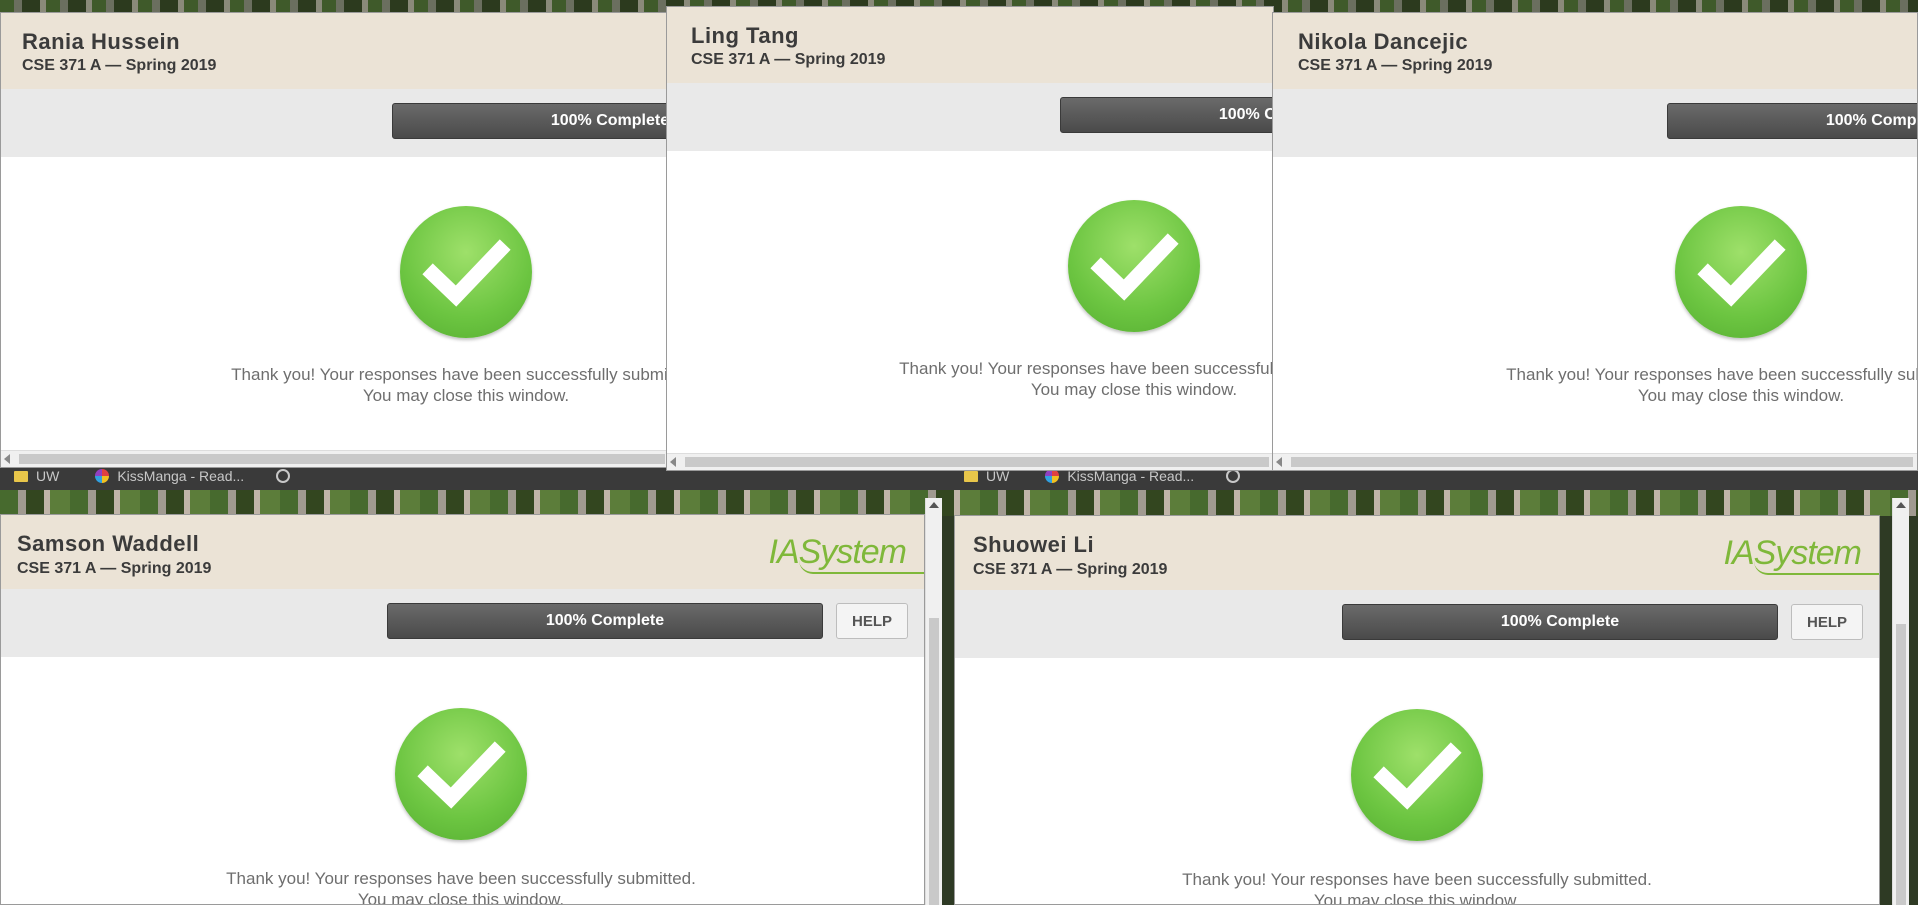 This screenshot has width=1918, height=905. Describe the element at coordinates (335, 51) in the screenshot. I see `window-header: Rania Hussein CSE 371 A — Spring 2019` at that location.